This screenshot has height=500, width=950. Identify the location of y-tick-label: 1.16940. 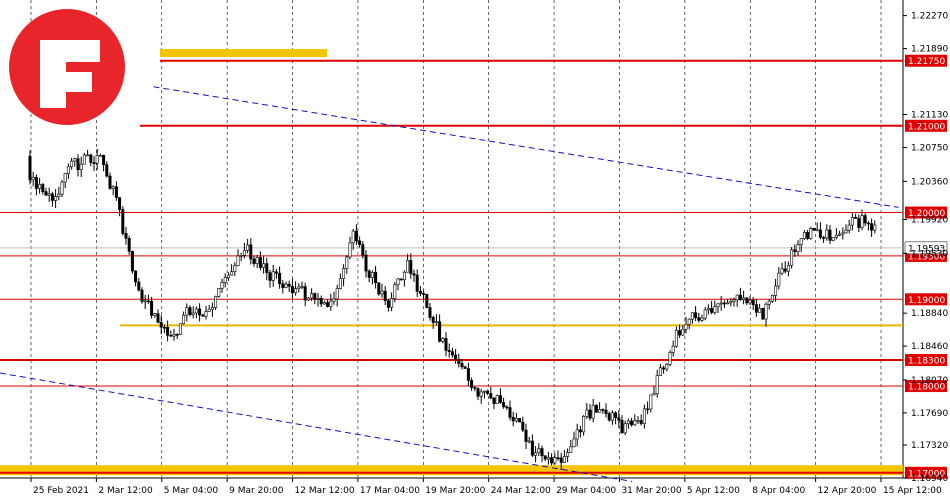
(929, 479).